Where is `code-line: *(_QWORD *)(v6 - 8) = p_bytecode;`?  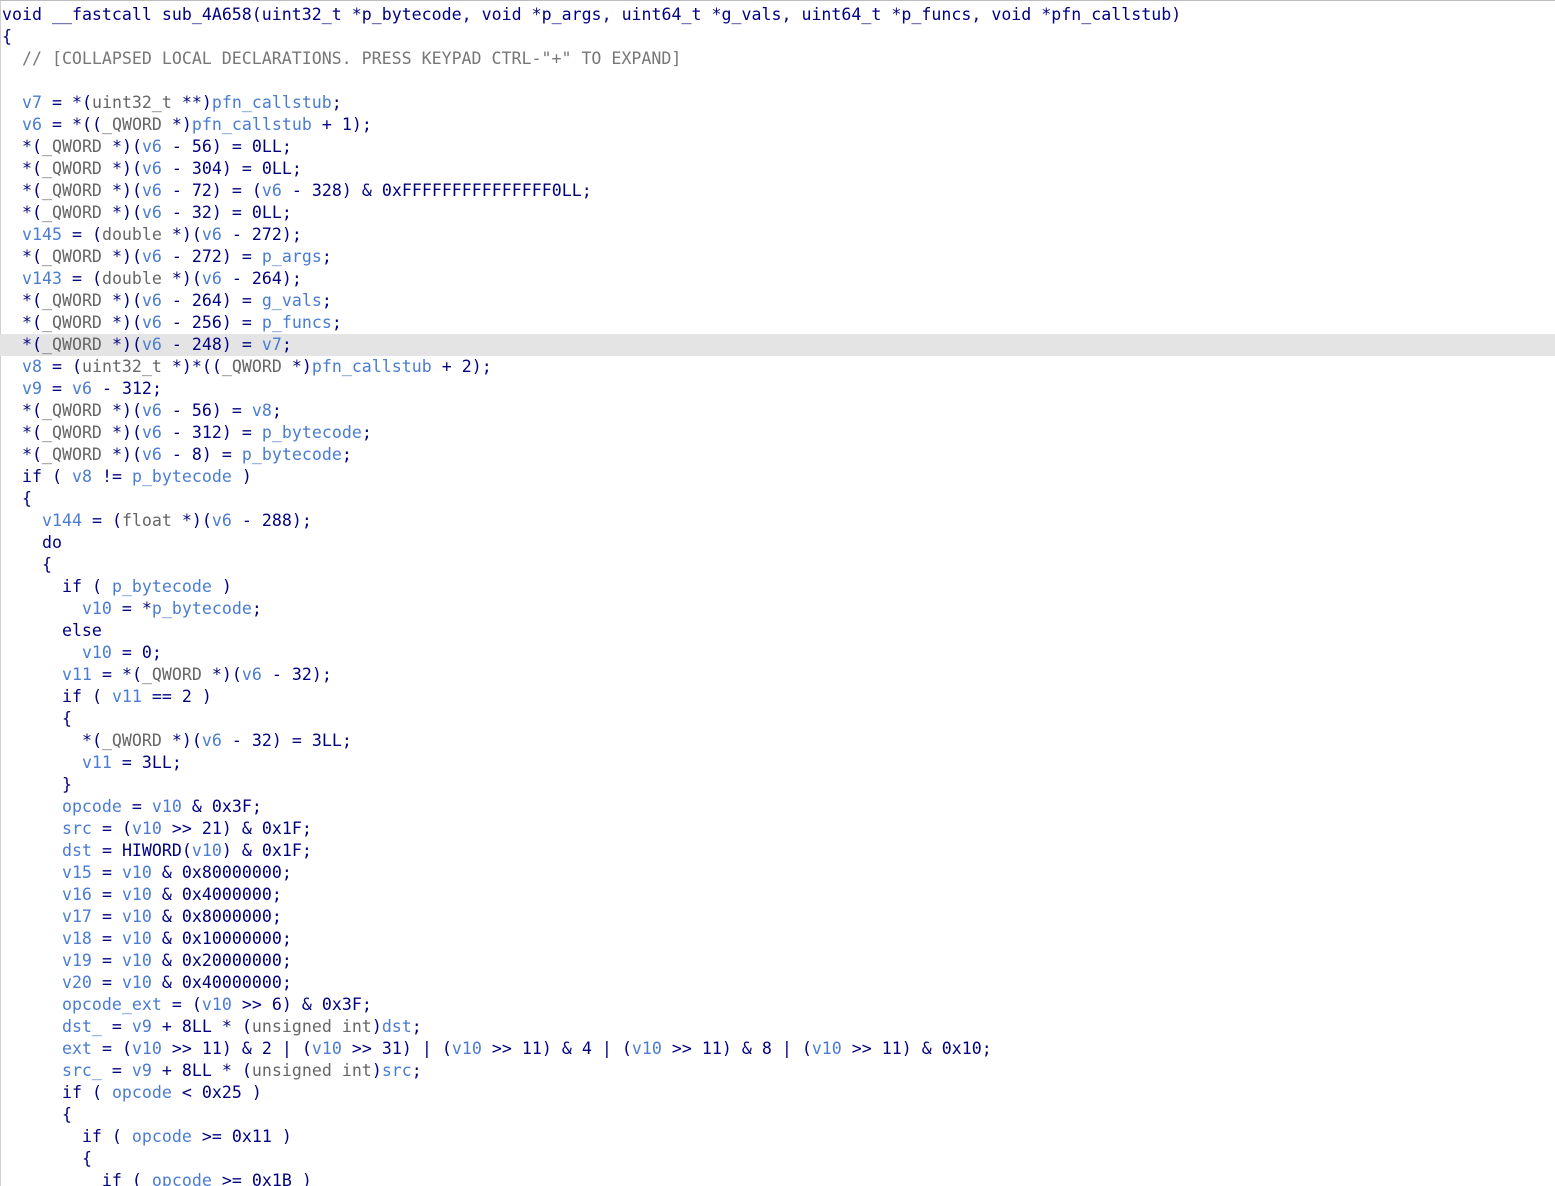 code-line: *(_QWORD *)(v6 - 8) = p_bytecode; is located at coordinates (778, 455).